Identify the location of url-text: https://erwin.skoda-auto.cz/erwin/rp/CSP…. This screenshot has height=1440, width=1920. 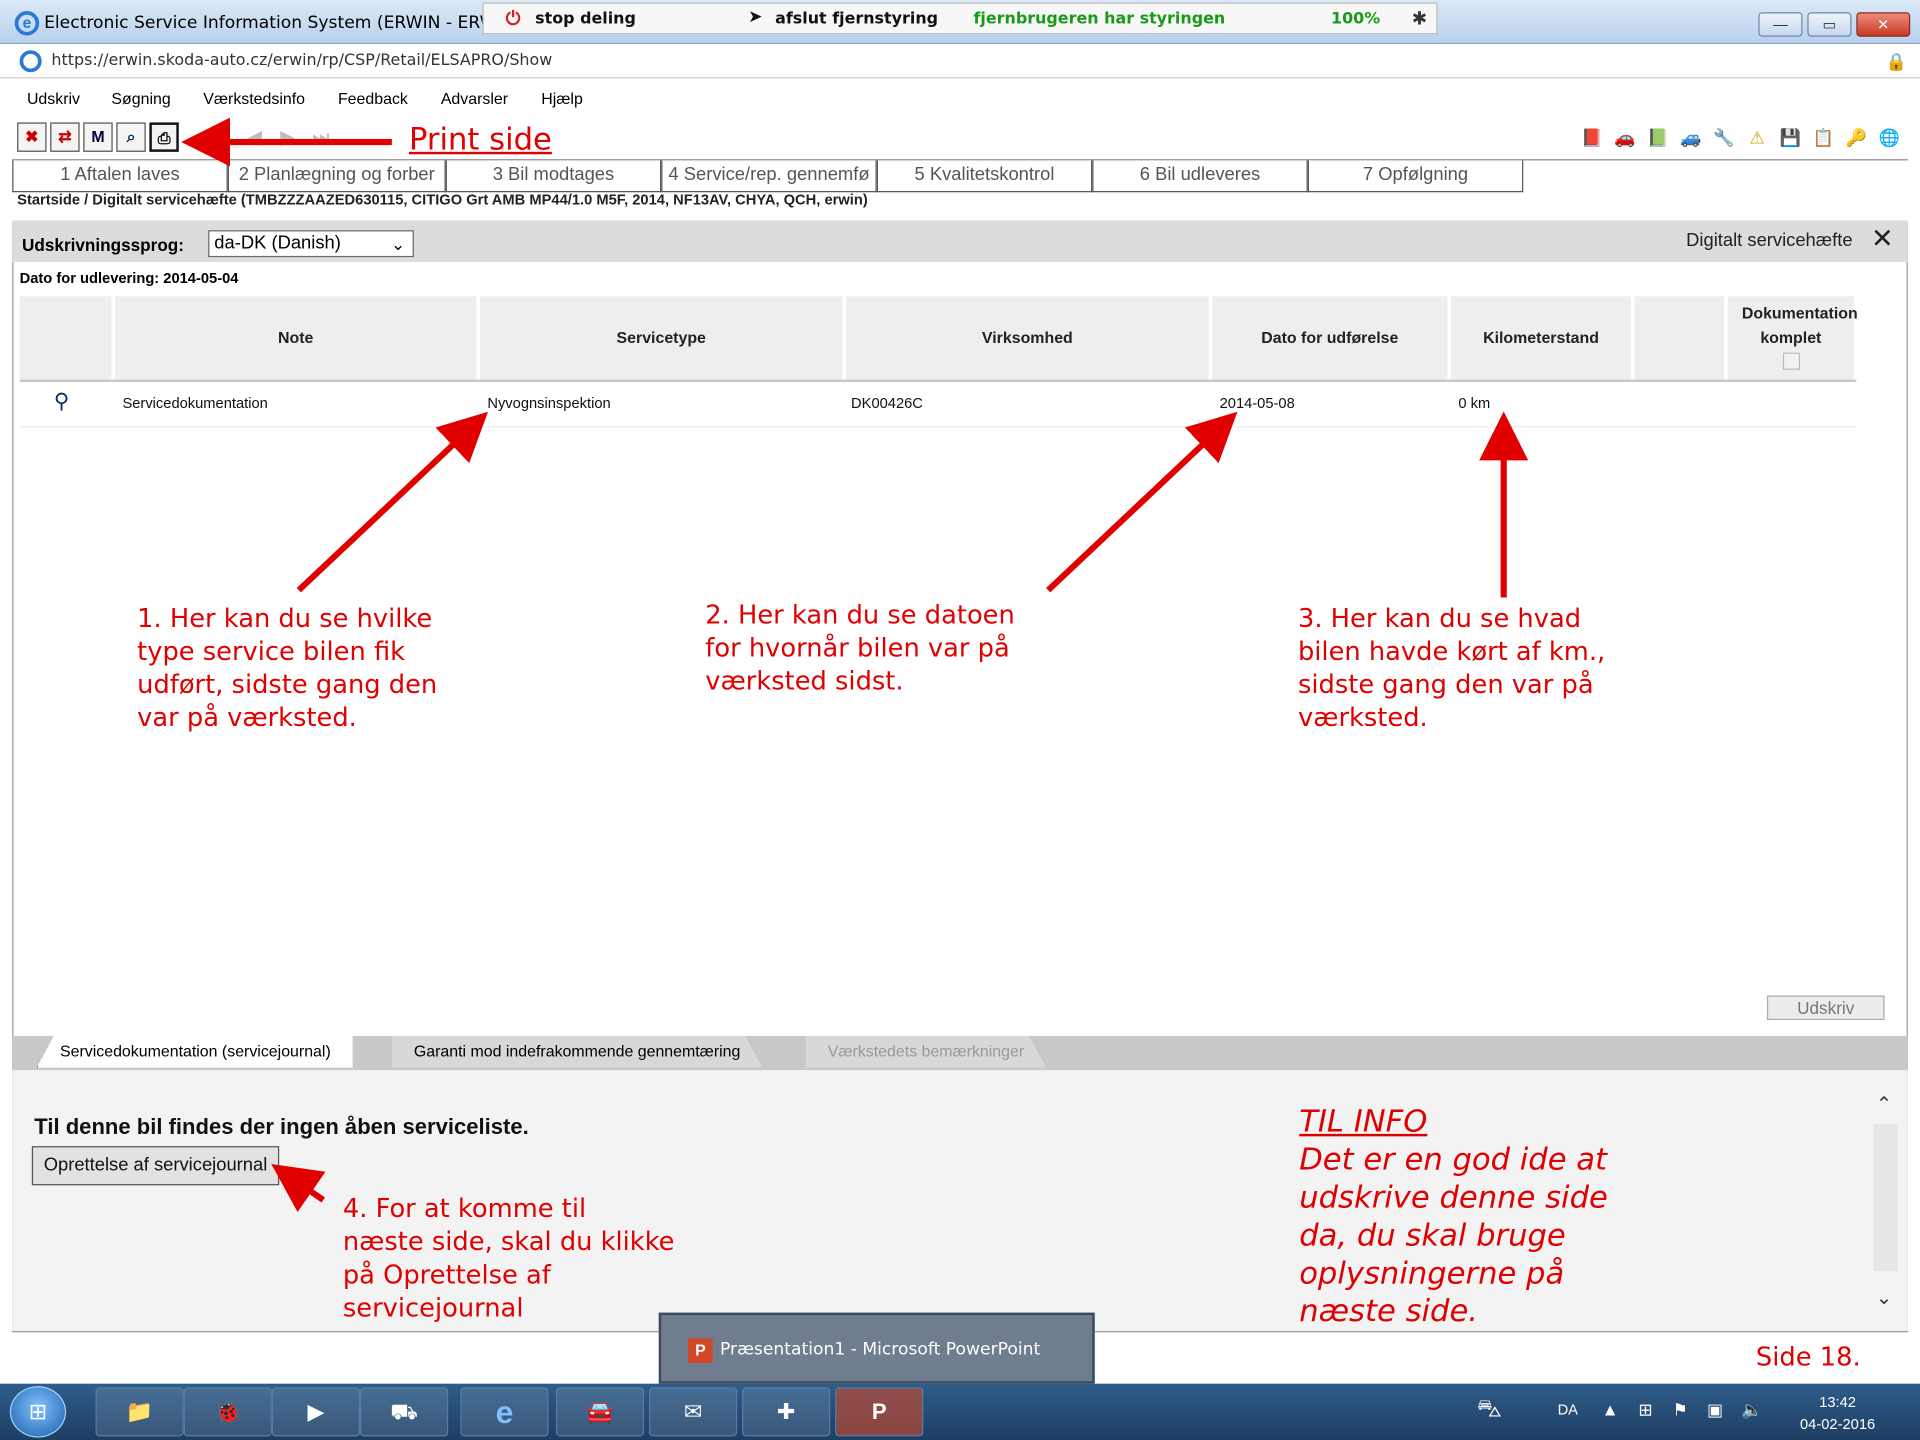
(301, 60).